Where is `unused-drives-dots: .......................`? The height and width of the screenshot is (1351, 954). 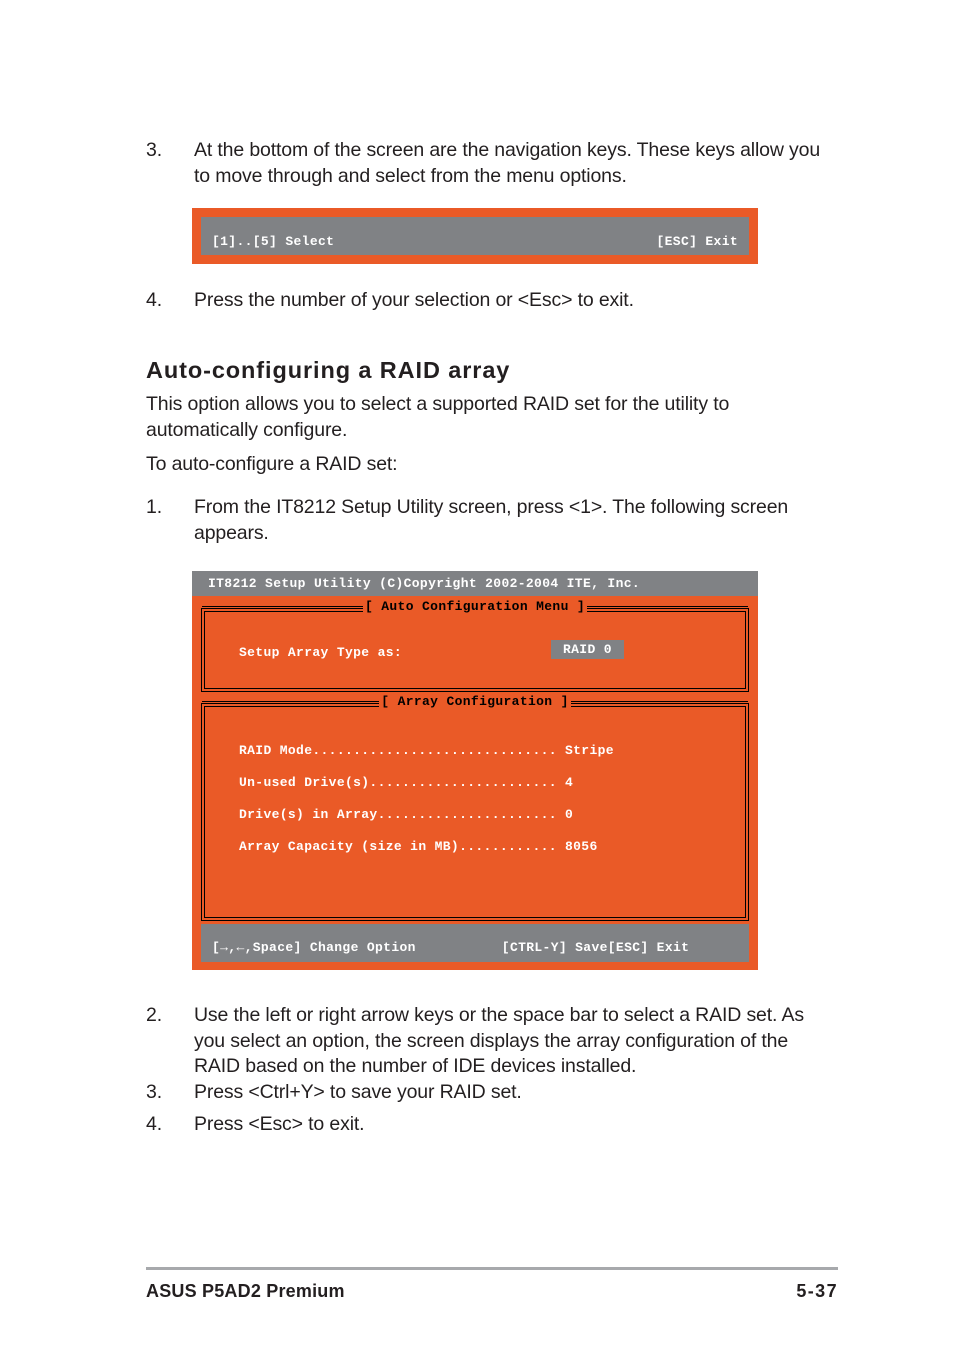 unused-drives-dots: ....................... is located at coordinates (463, 782).